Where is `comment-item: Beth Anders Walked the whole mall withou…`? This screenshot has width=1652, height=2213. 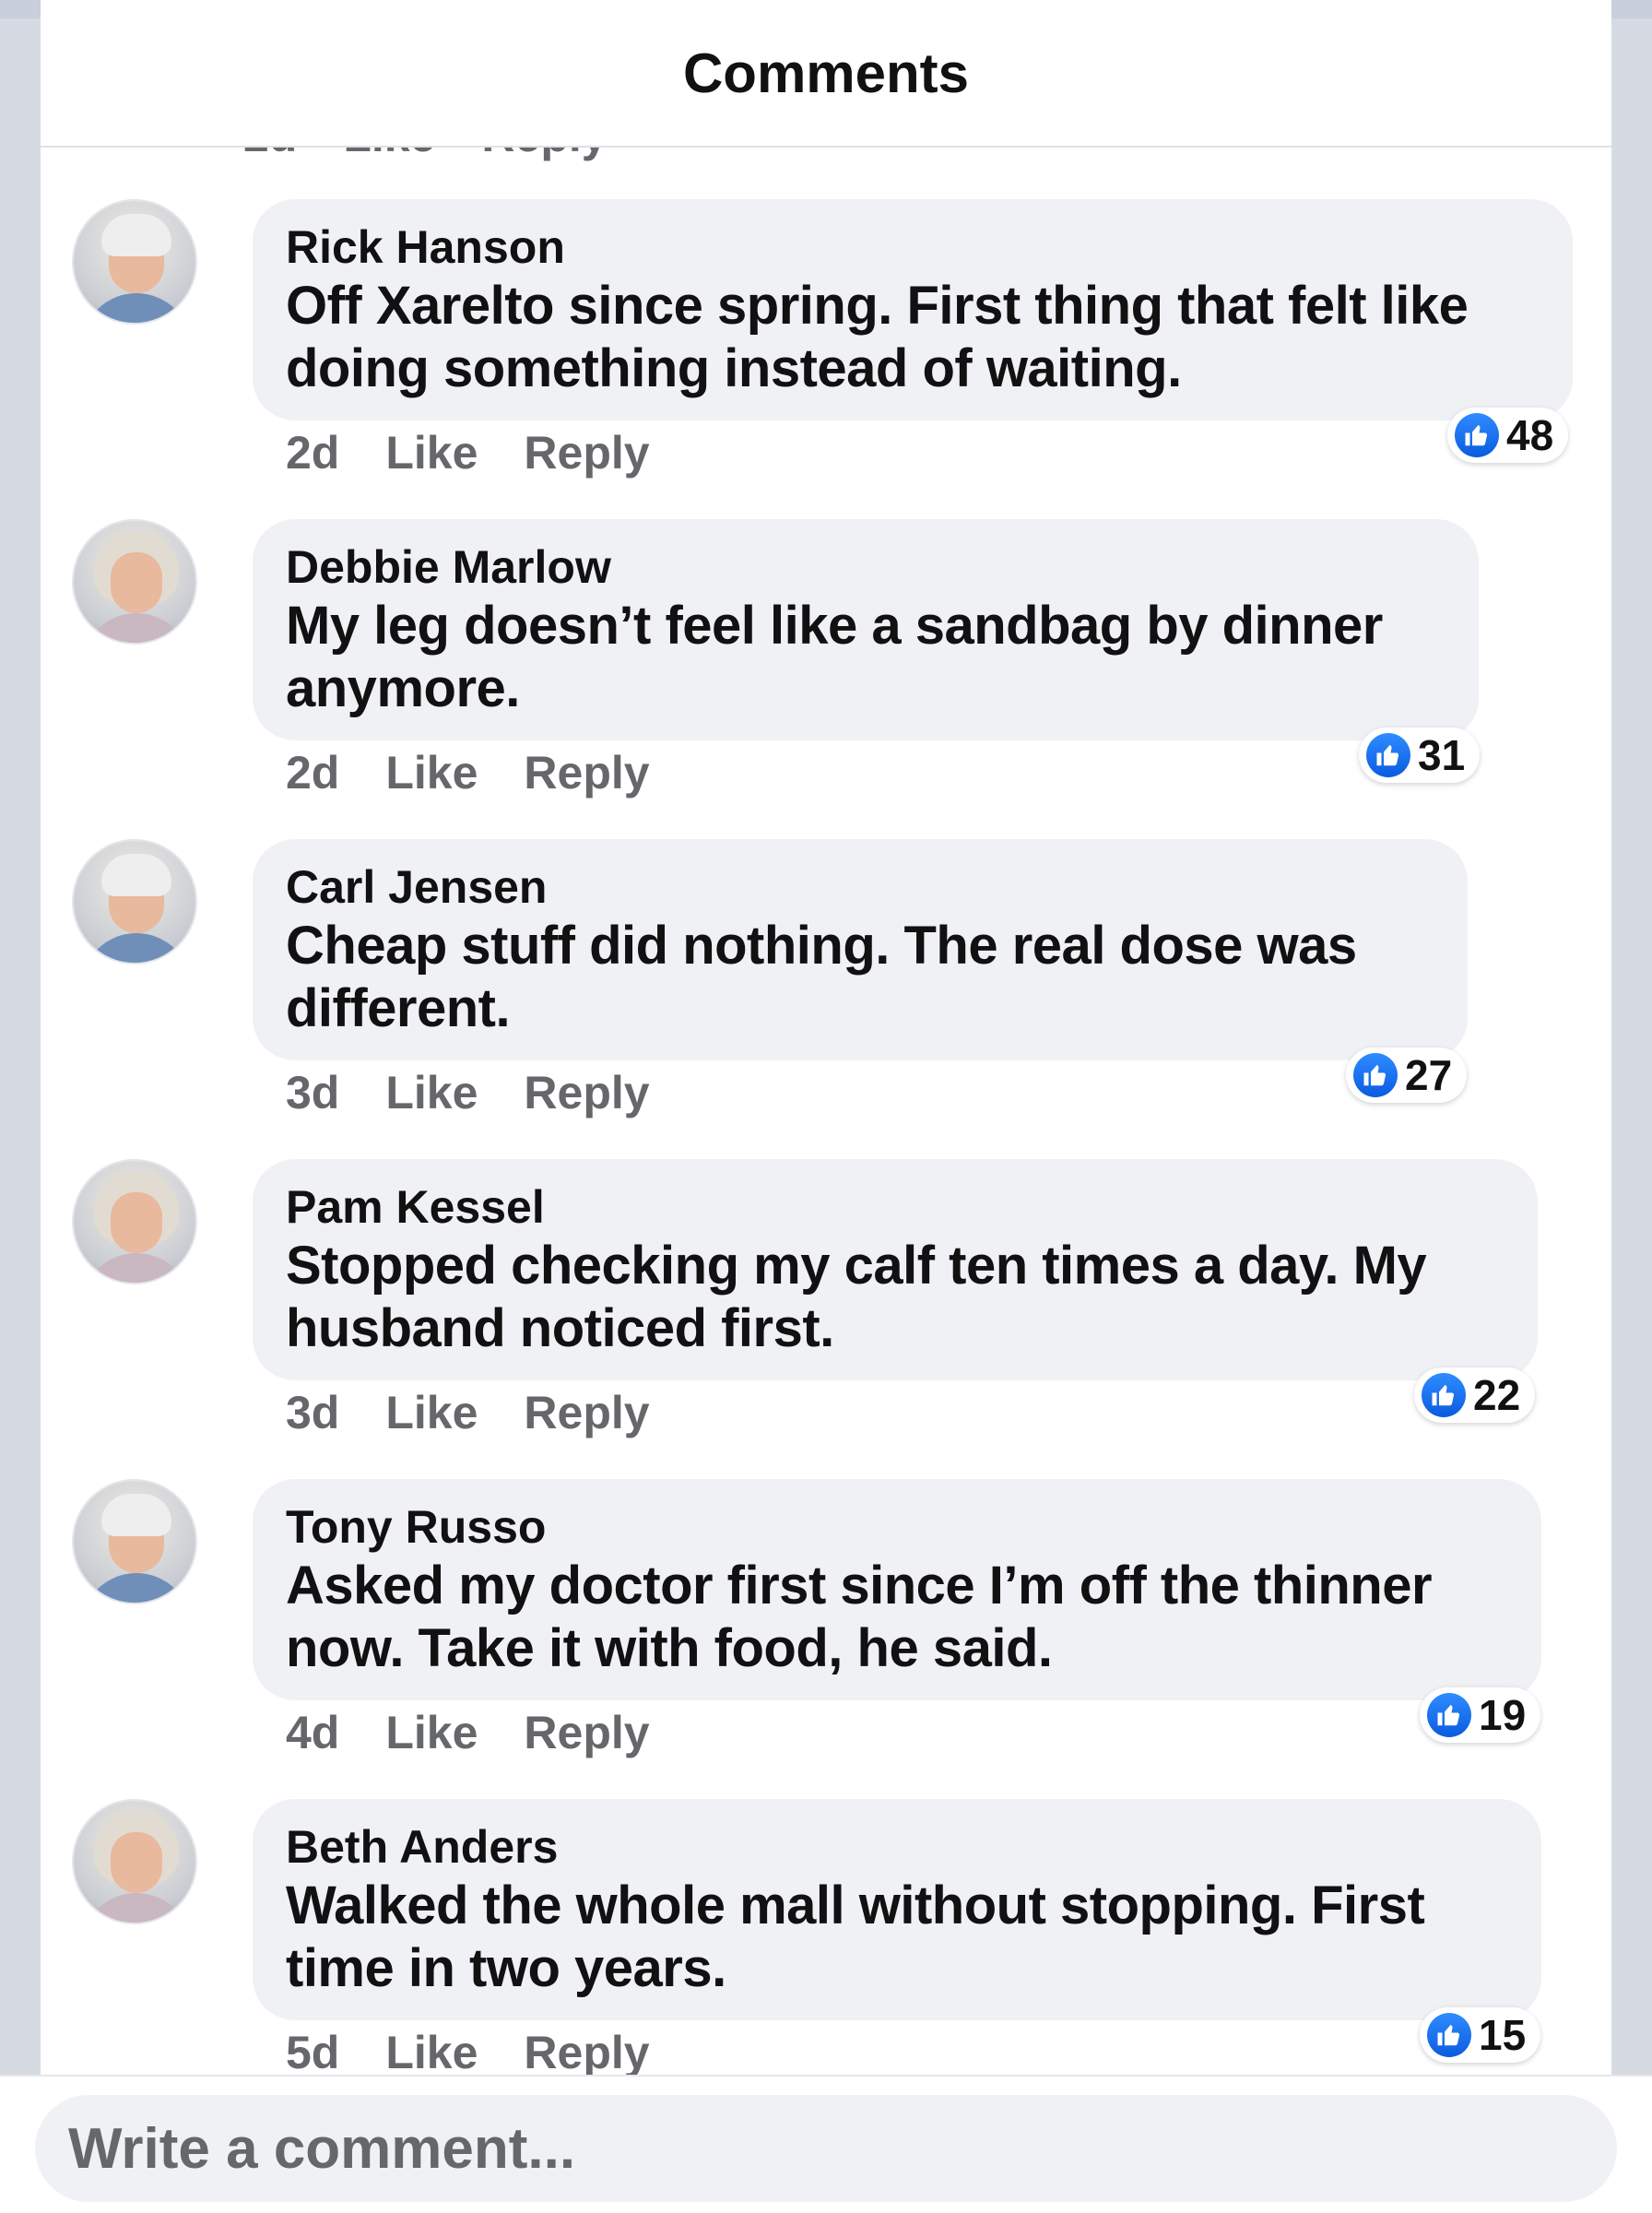
comment-item: Beth Anders Walked the whole mall withou… is located at coordinates (828, 1937).